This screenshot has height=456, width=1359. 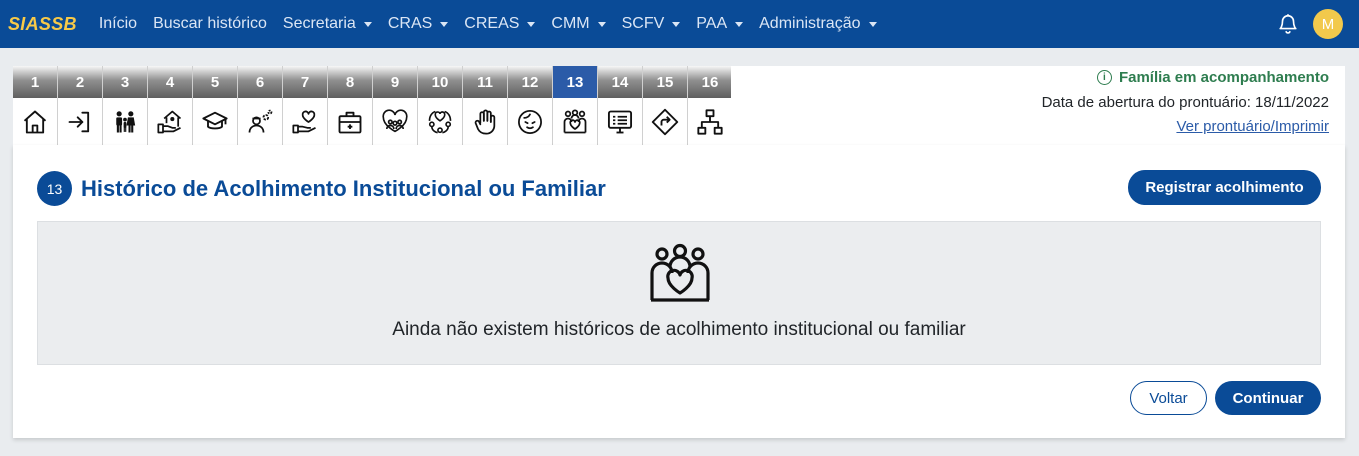 What do you see at coordinates (620, 105) in the screenshot?
I see `step-tab-14: 14` at bounding box center [620, 105].